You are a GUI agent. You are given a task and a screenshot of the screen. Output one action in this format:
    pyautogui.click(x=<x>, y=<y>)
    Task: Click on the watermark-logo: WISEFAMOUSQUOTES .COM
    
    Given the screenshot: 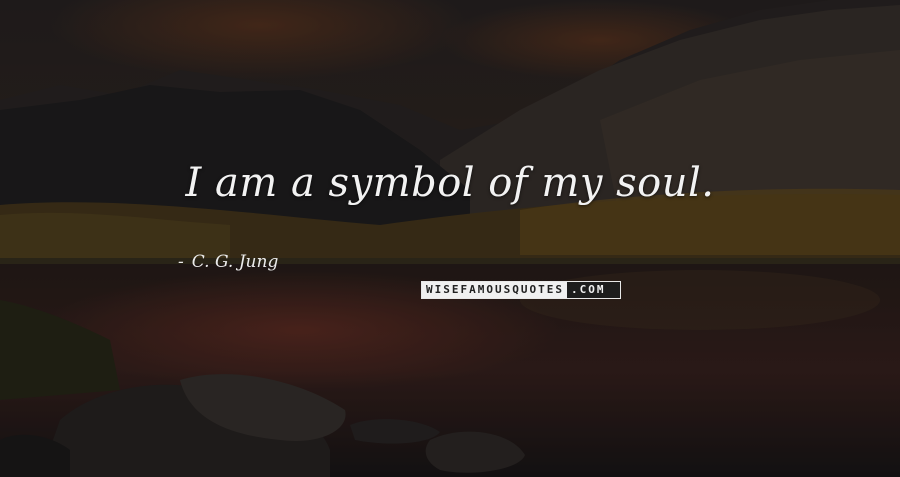 What is the action you would take?
    pyautogui.click(x=521, y=290)
    